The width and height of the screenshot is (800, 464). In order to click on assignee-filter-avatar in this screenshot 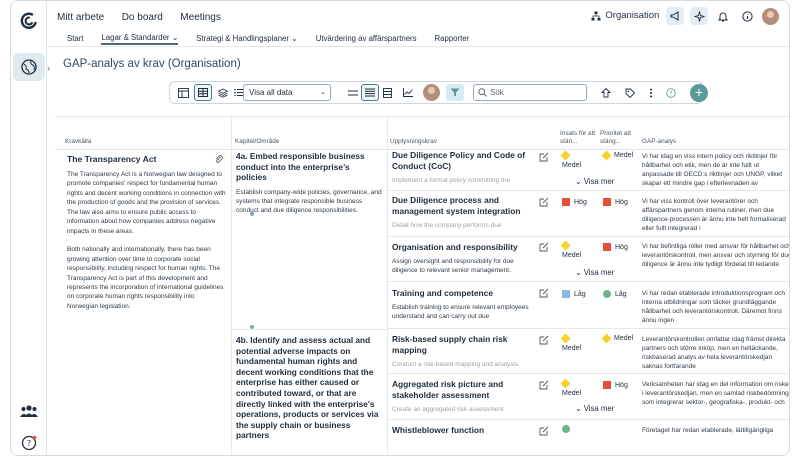, I will do `click(431, 92)`.